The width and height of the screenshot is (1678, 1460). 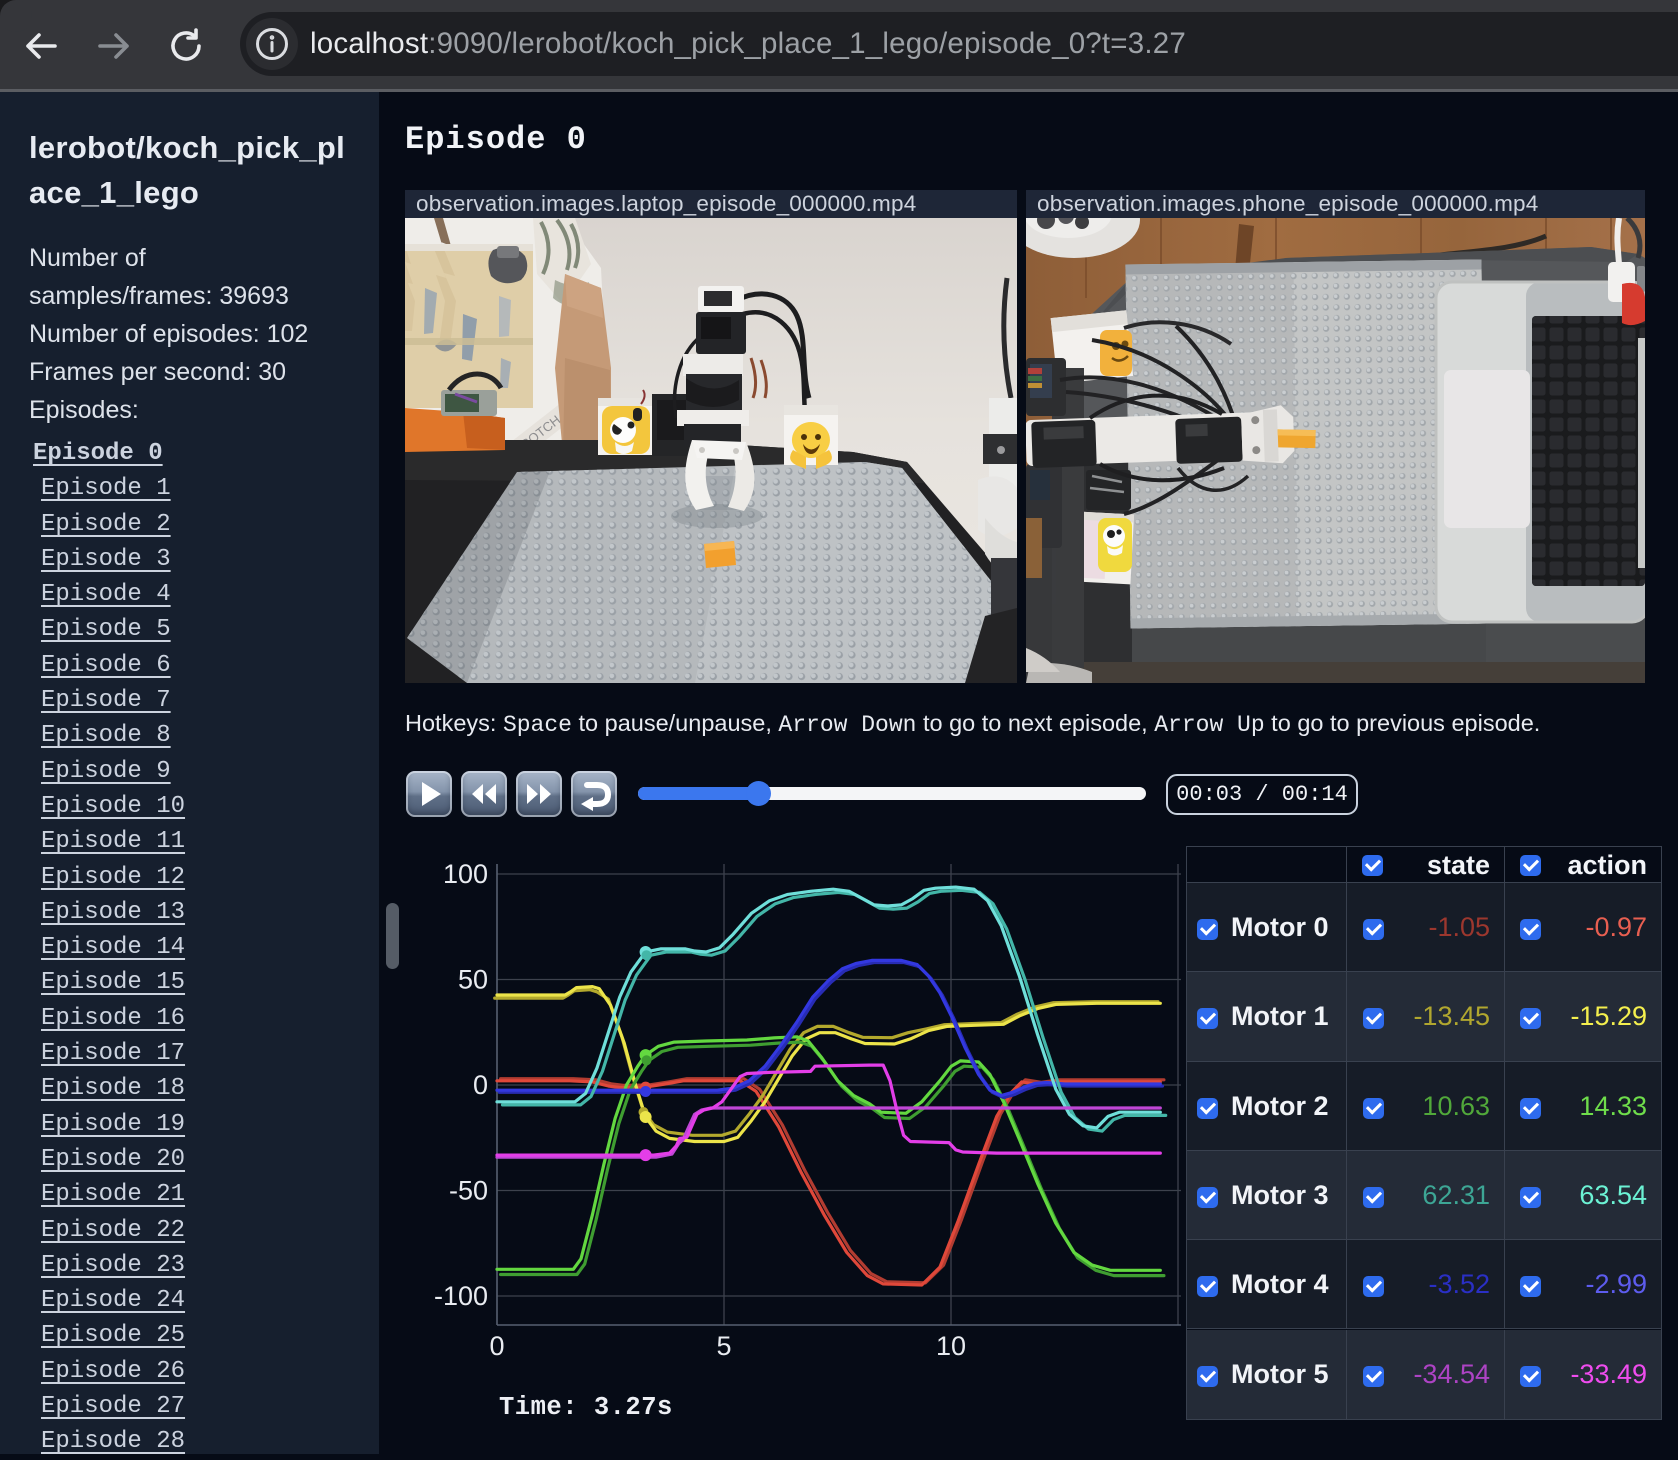 What do you see at coordinates (723, 1346) in the screenshot?
I see `svg-text: 5` at bounding box center [723, 1346].